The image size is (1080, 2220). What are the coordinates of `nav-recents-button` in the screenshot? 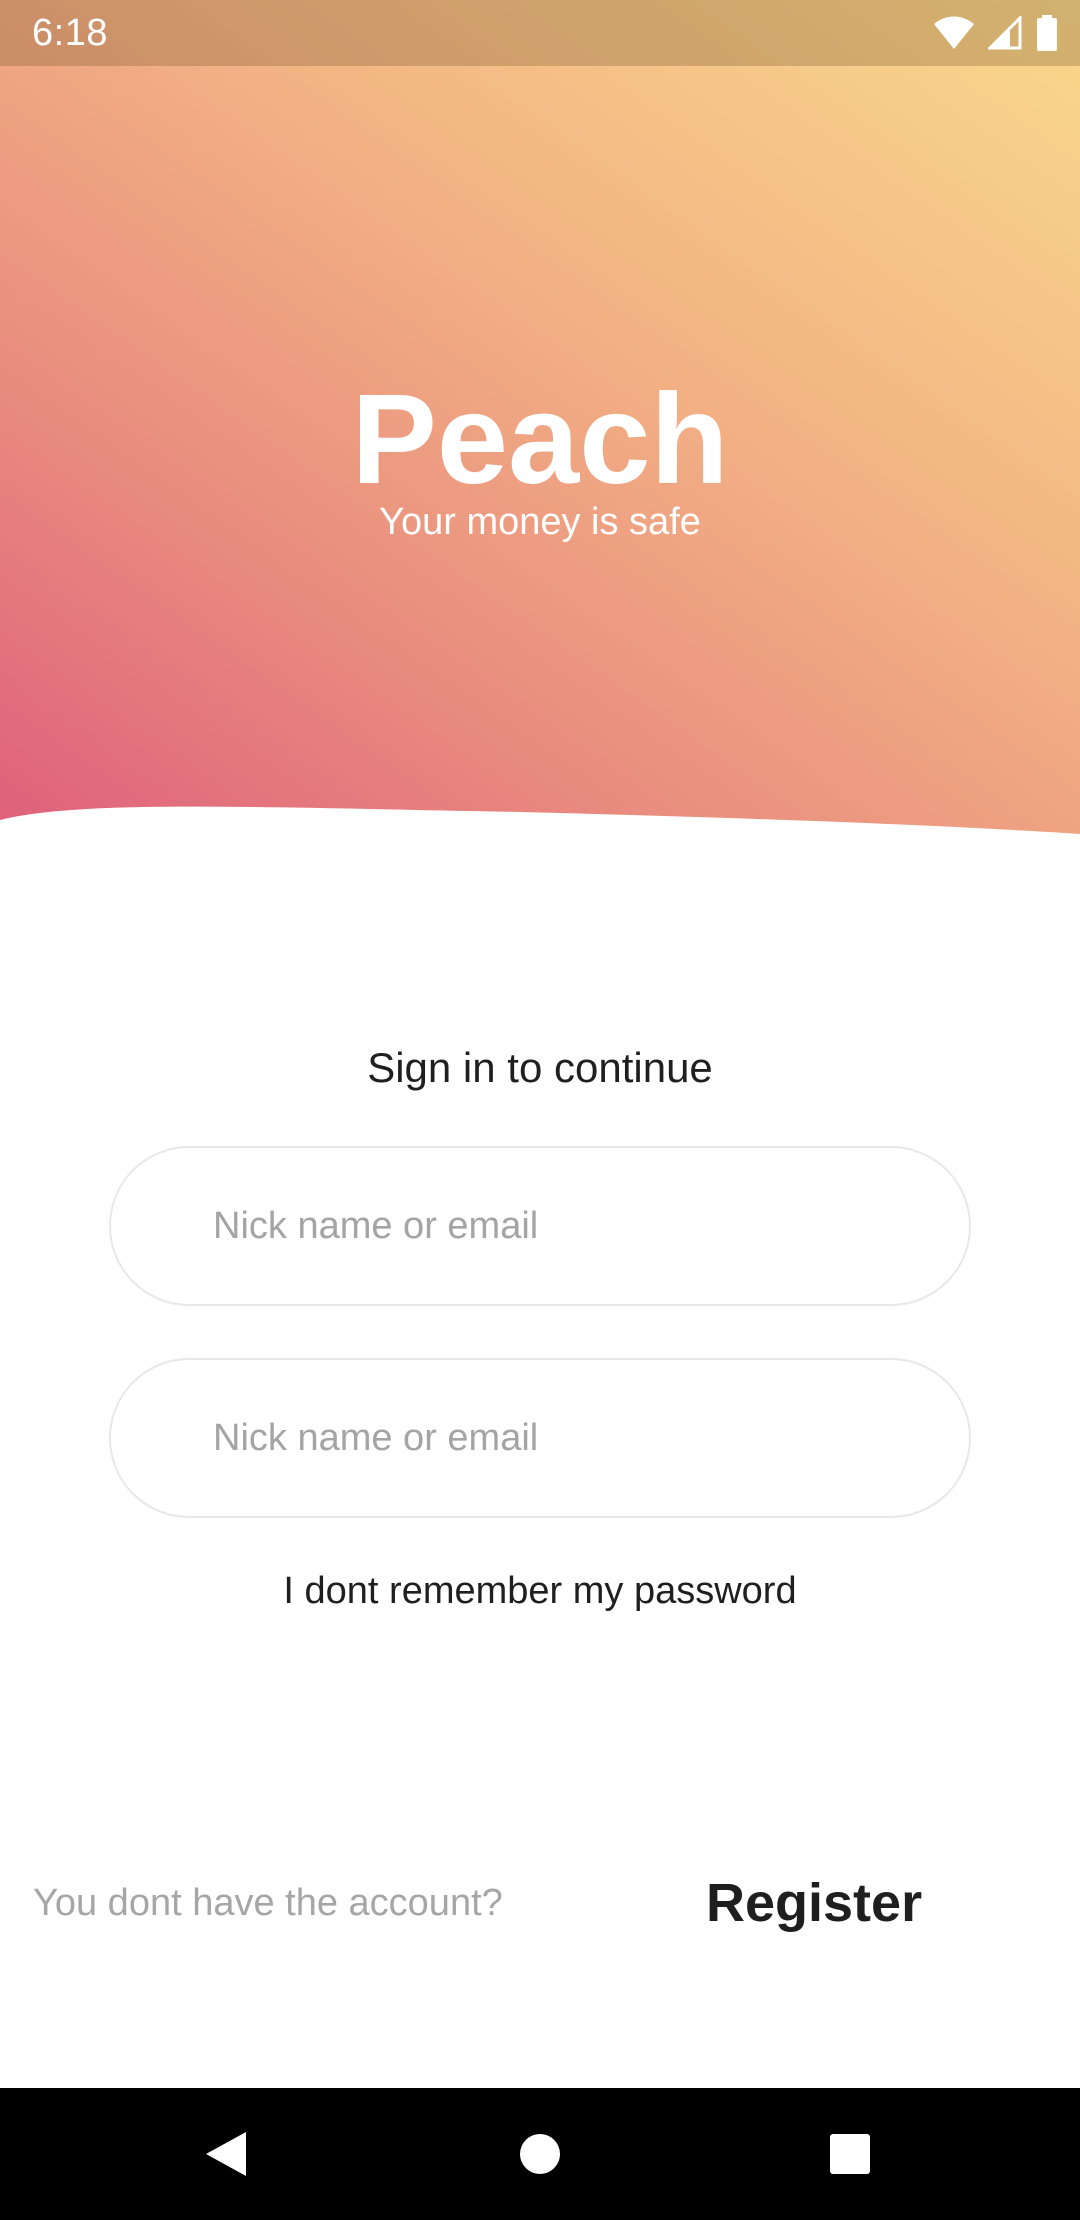 It's located at (850, 2154).